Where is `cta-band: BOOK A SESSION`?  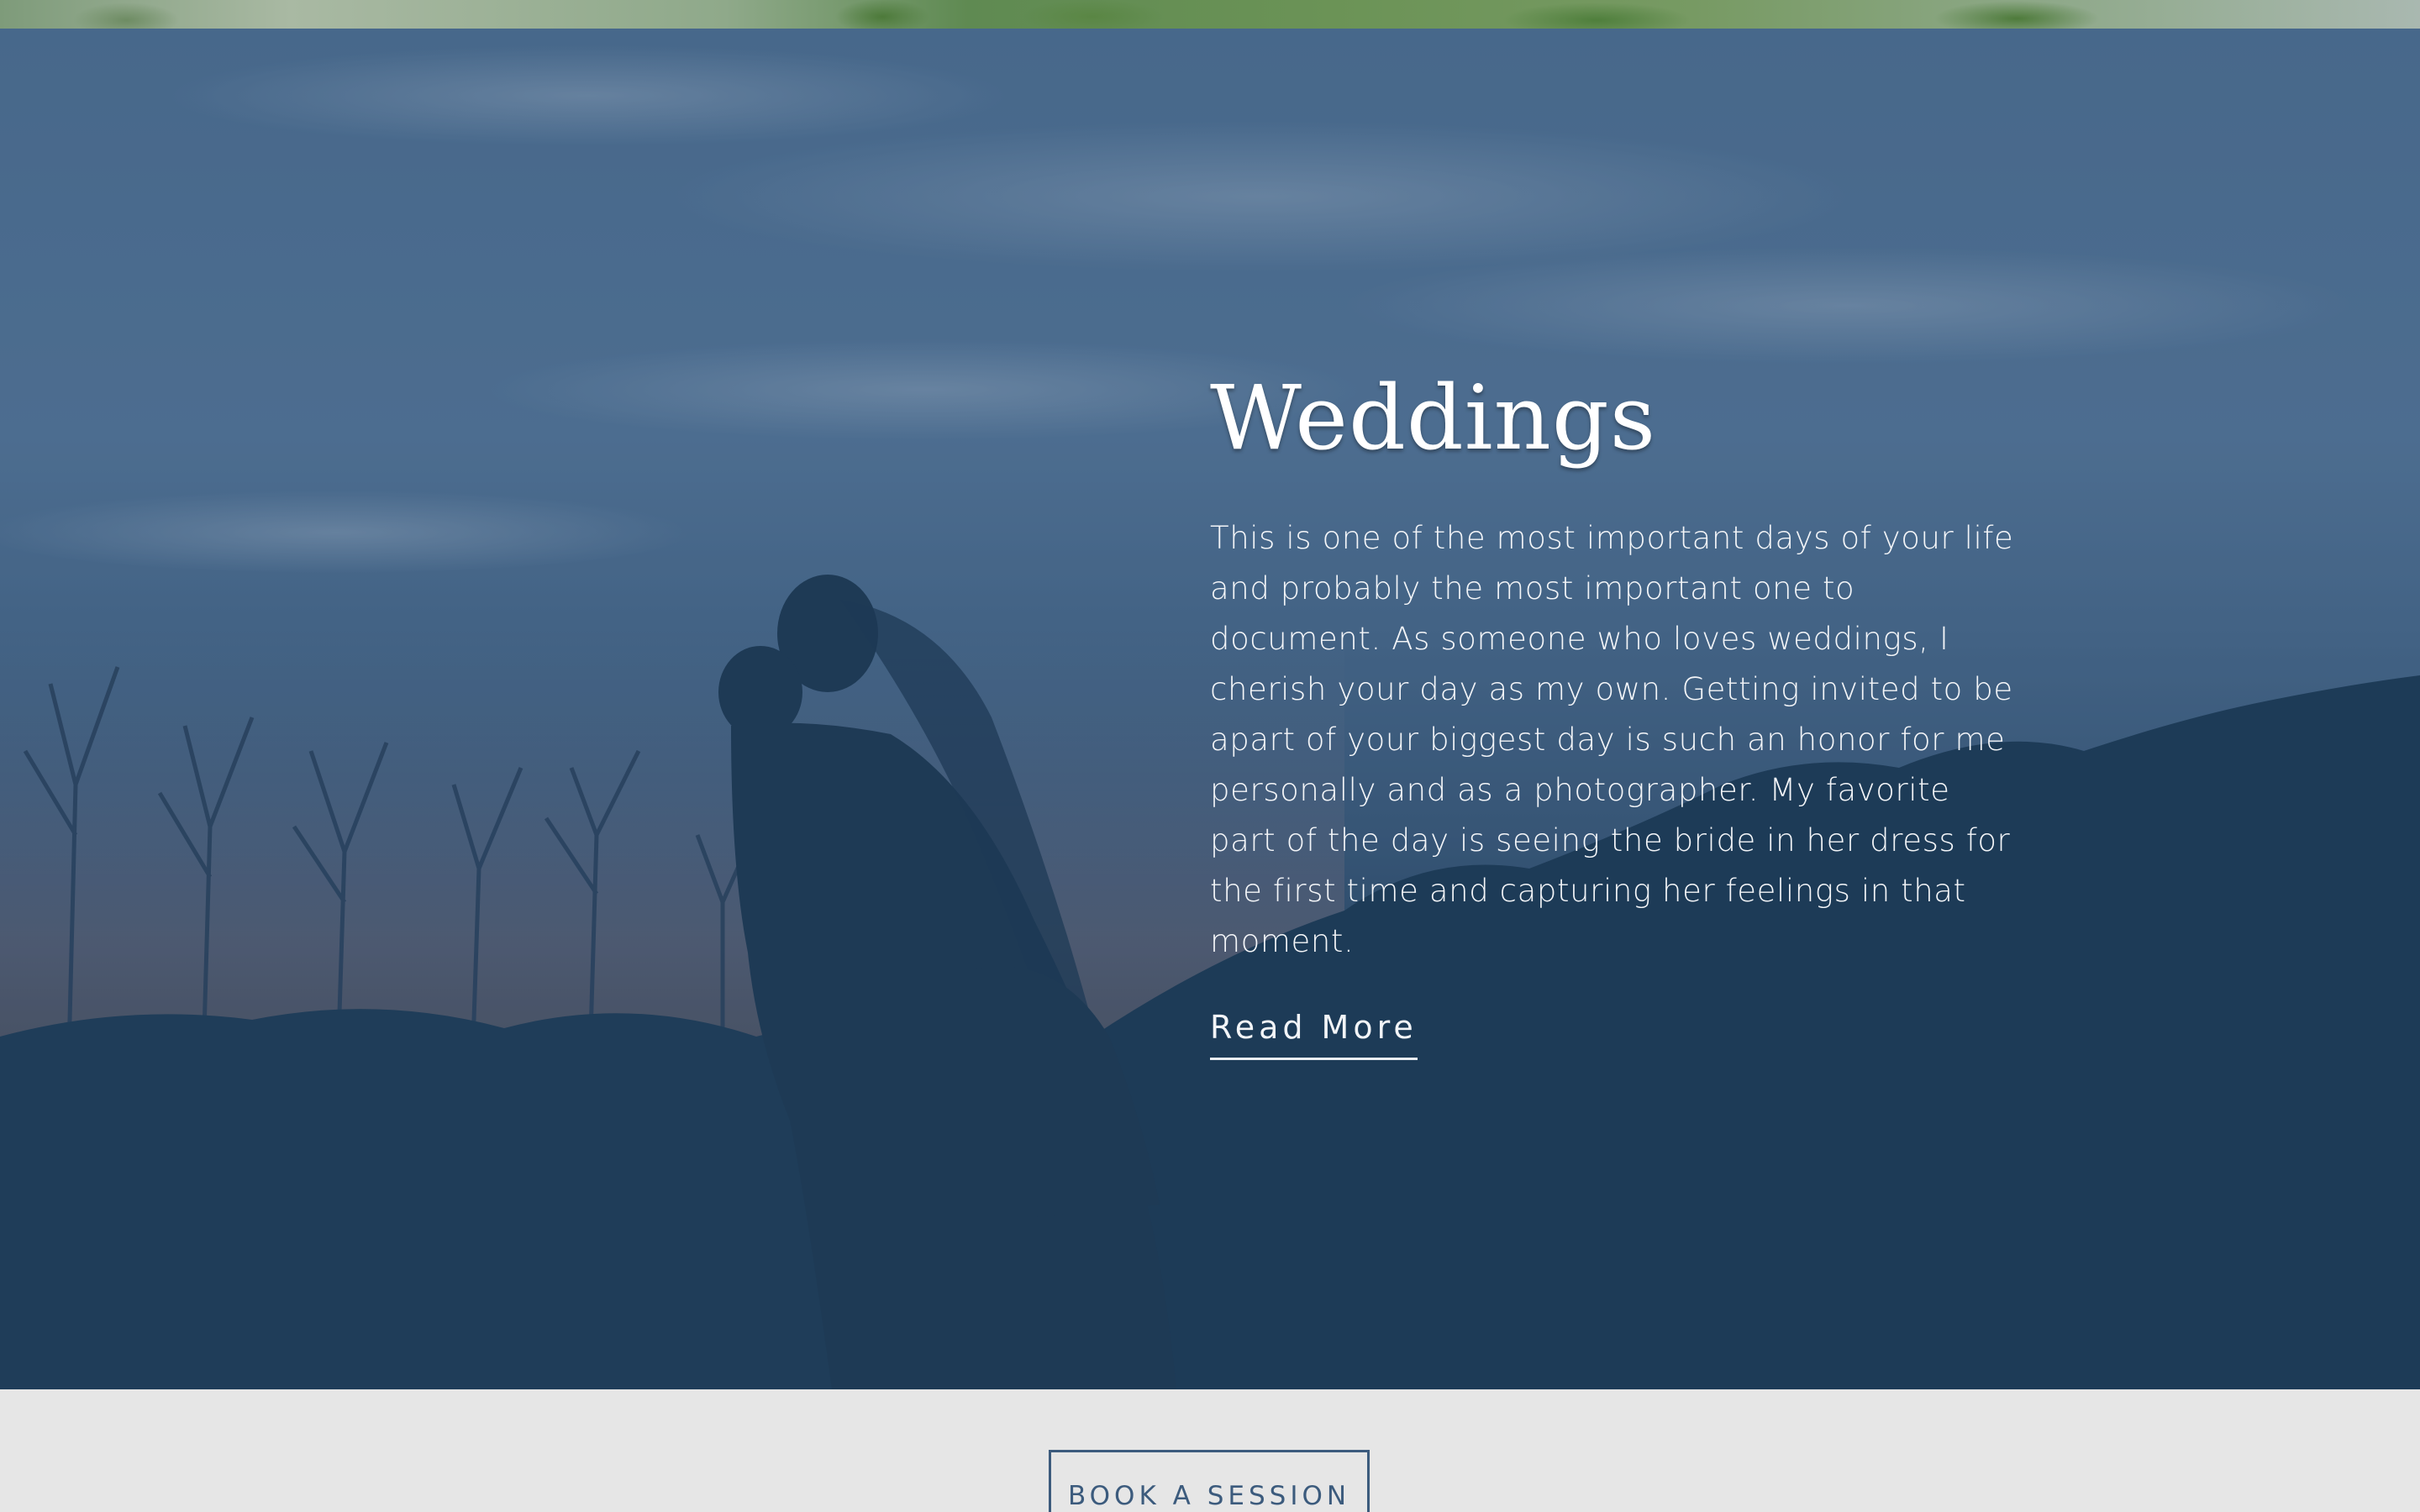
cta-band: BOOK A SESSION is located at coordinates (1210, 1450).